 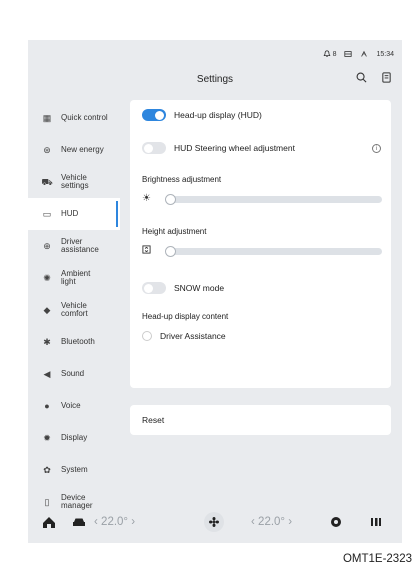 What do you see at coordinates (147, 336) in the screenshot?
I see `driver-assistance-radio` at bounding box center [147, 336].